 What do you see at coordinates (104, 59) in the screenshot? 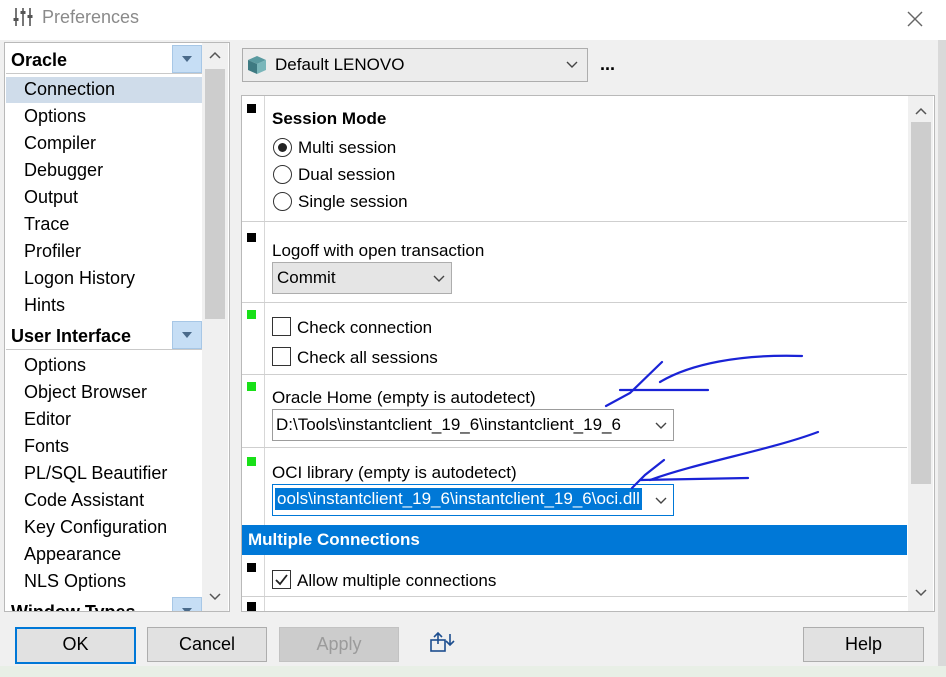
I see `category-header-oracle: Oracle` at bounding box center [104, 59].